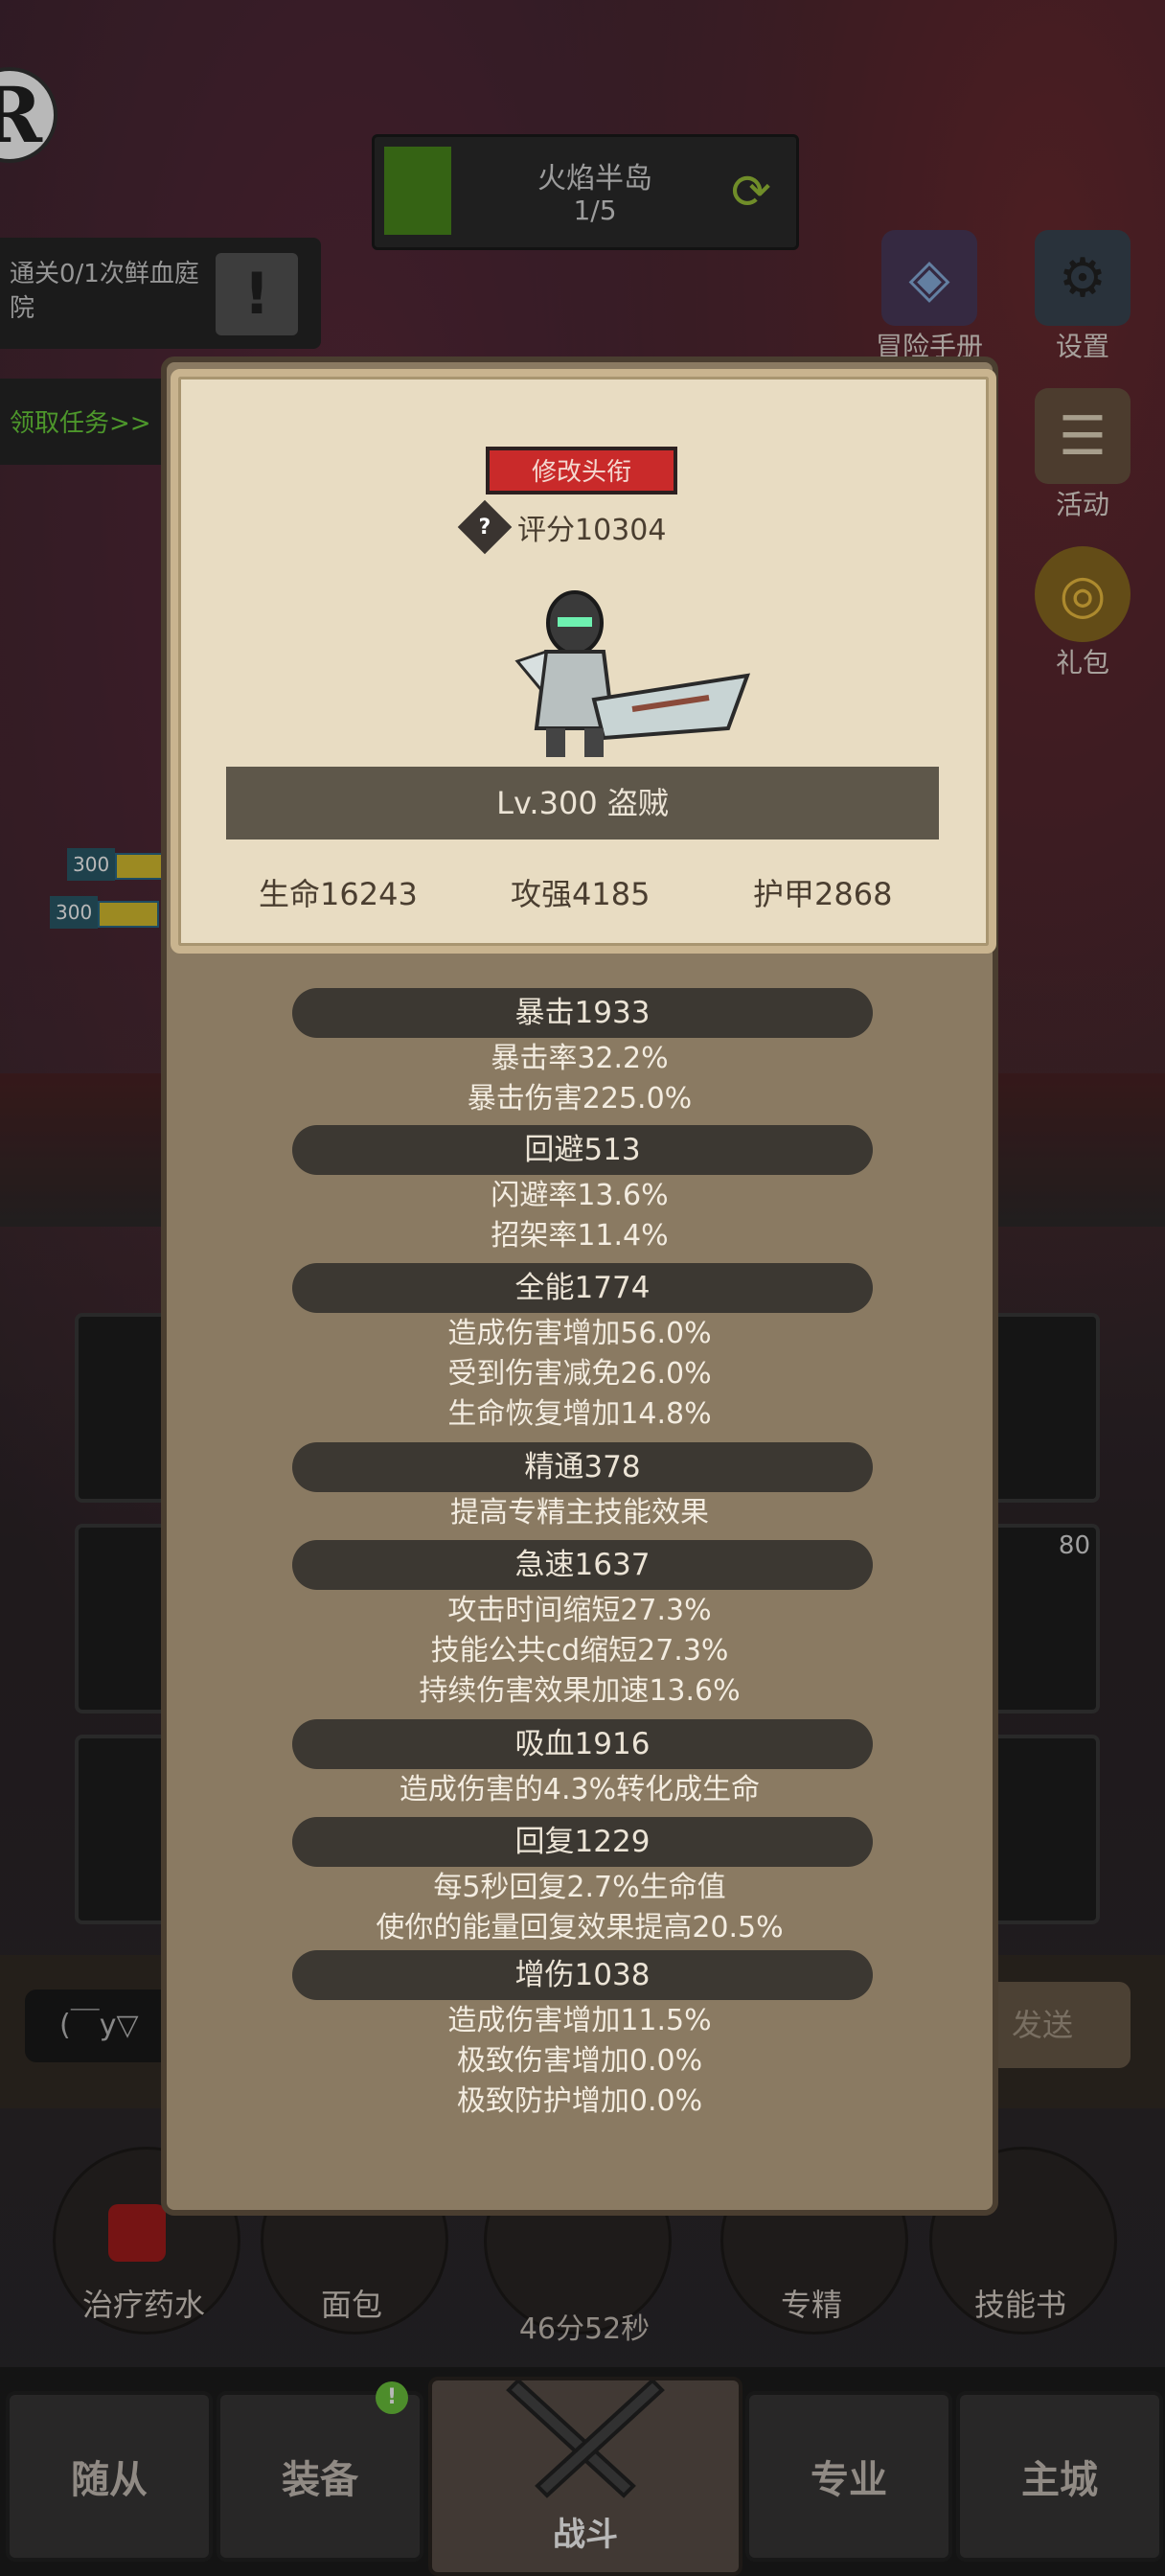  I want to click on stat-line: 攻击时间缩短27.3%, so click(580, 1610).